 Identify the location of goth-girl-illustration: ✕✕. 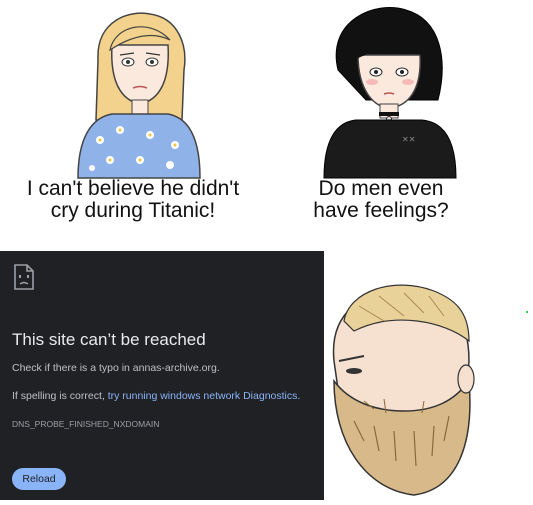
(390, 93).